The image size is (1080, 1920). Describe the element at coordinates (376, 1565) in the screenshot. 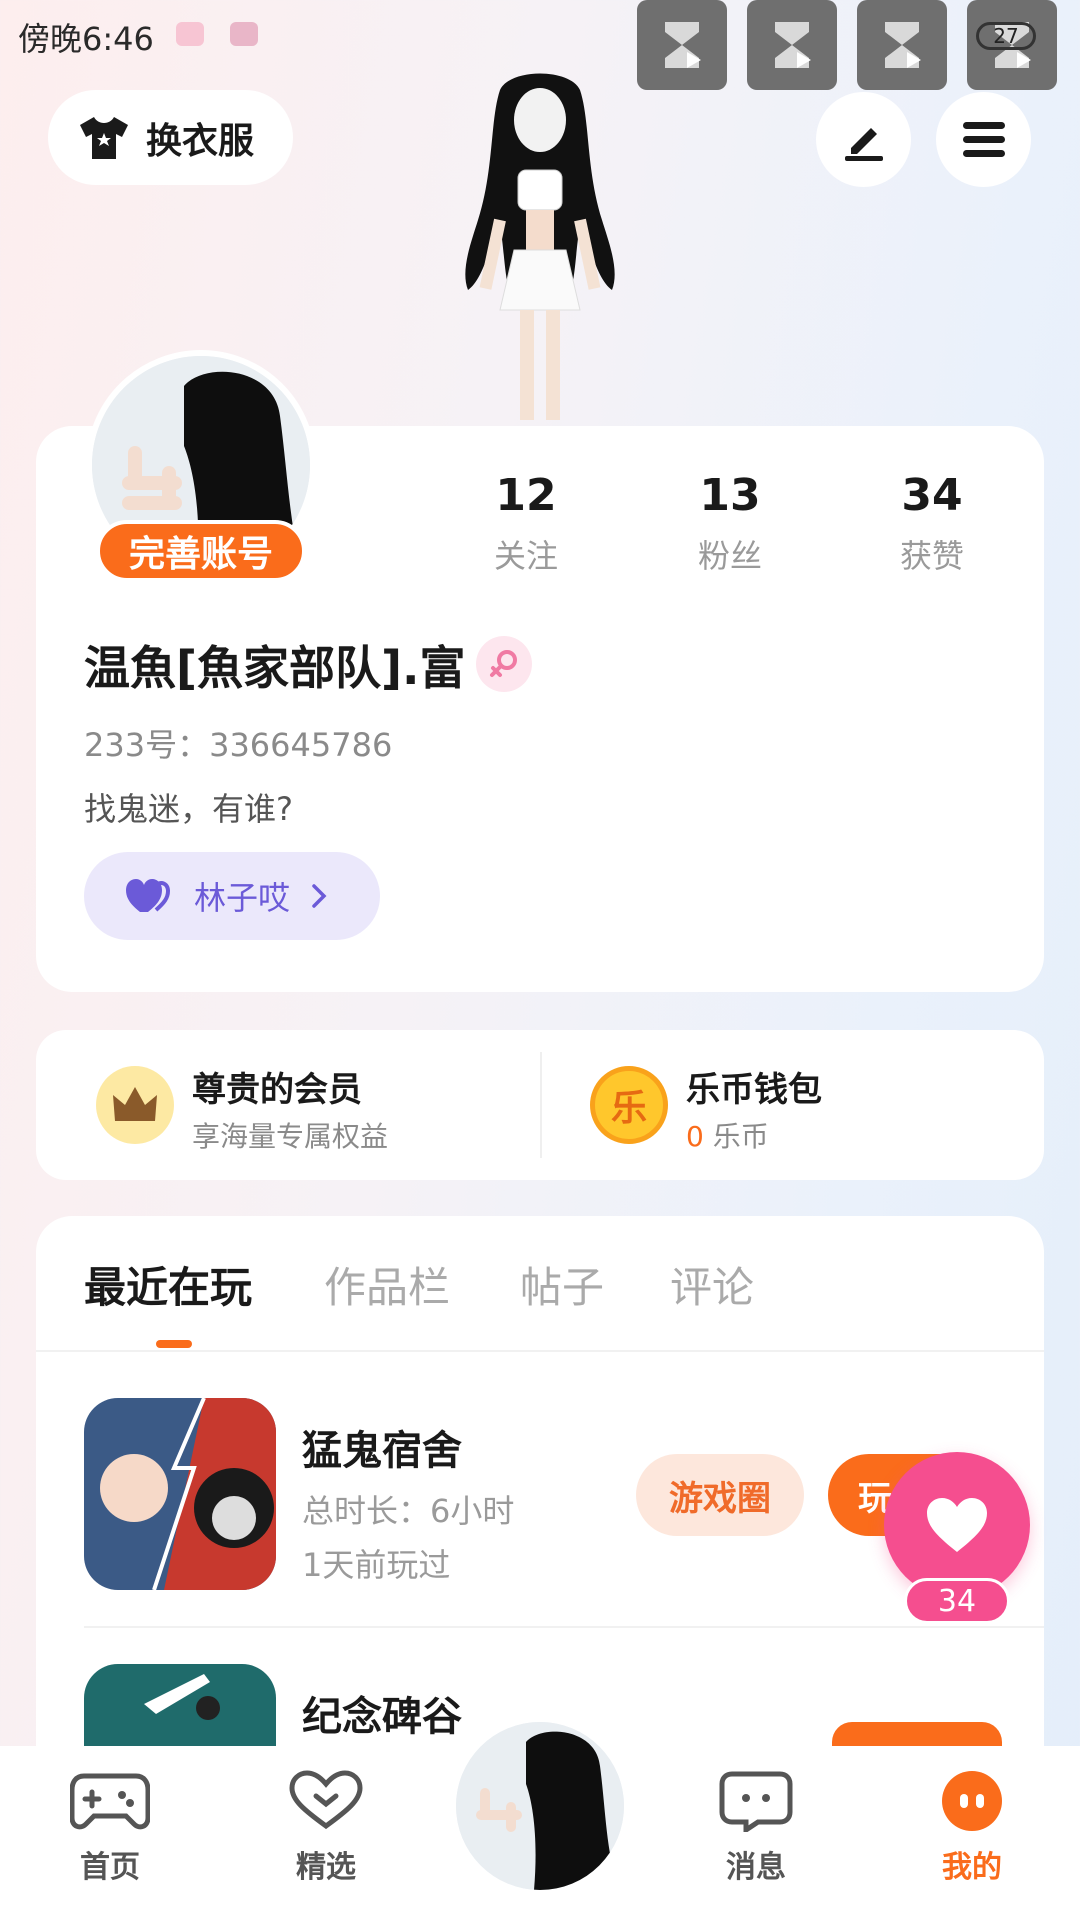

I see `game-last-played: 1天前玩过` at that location.